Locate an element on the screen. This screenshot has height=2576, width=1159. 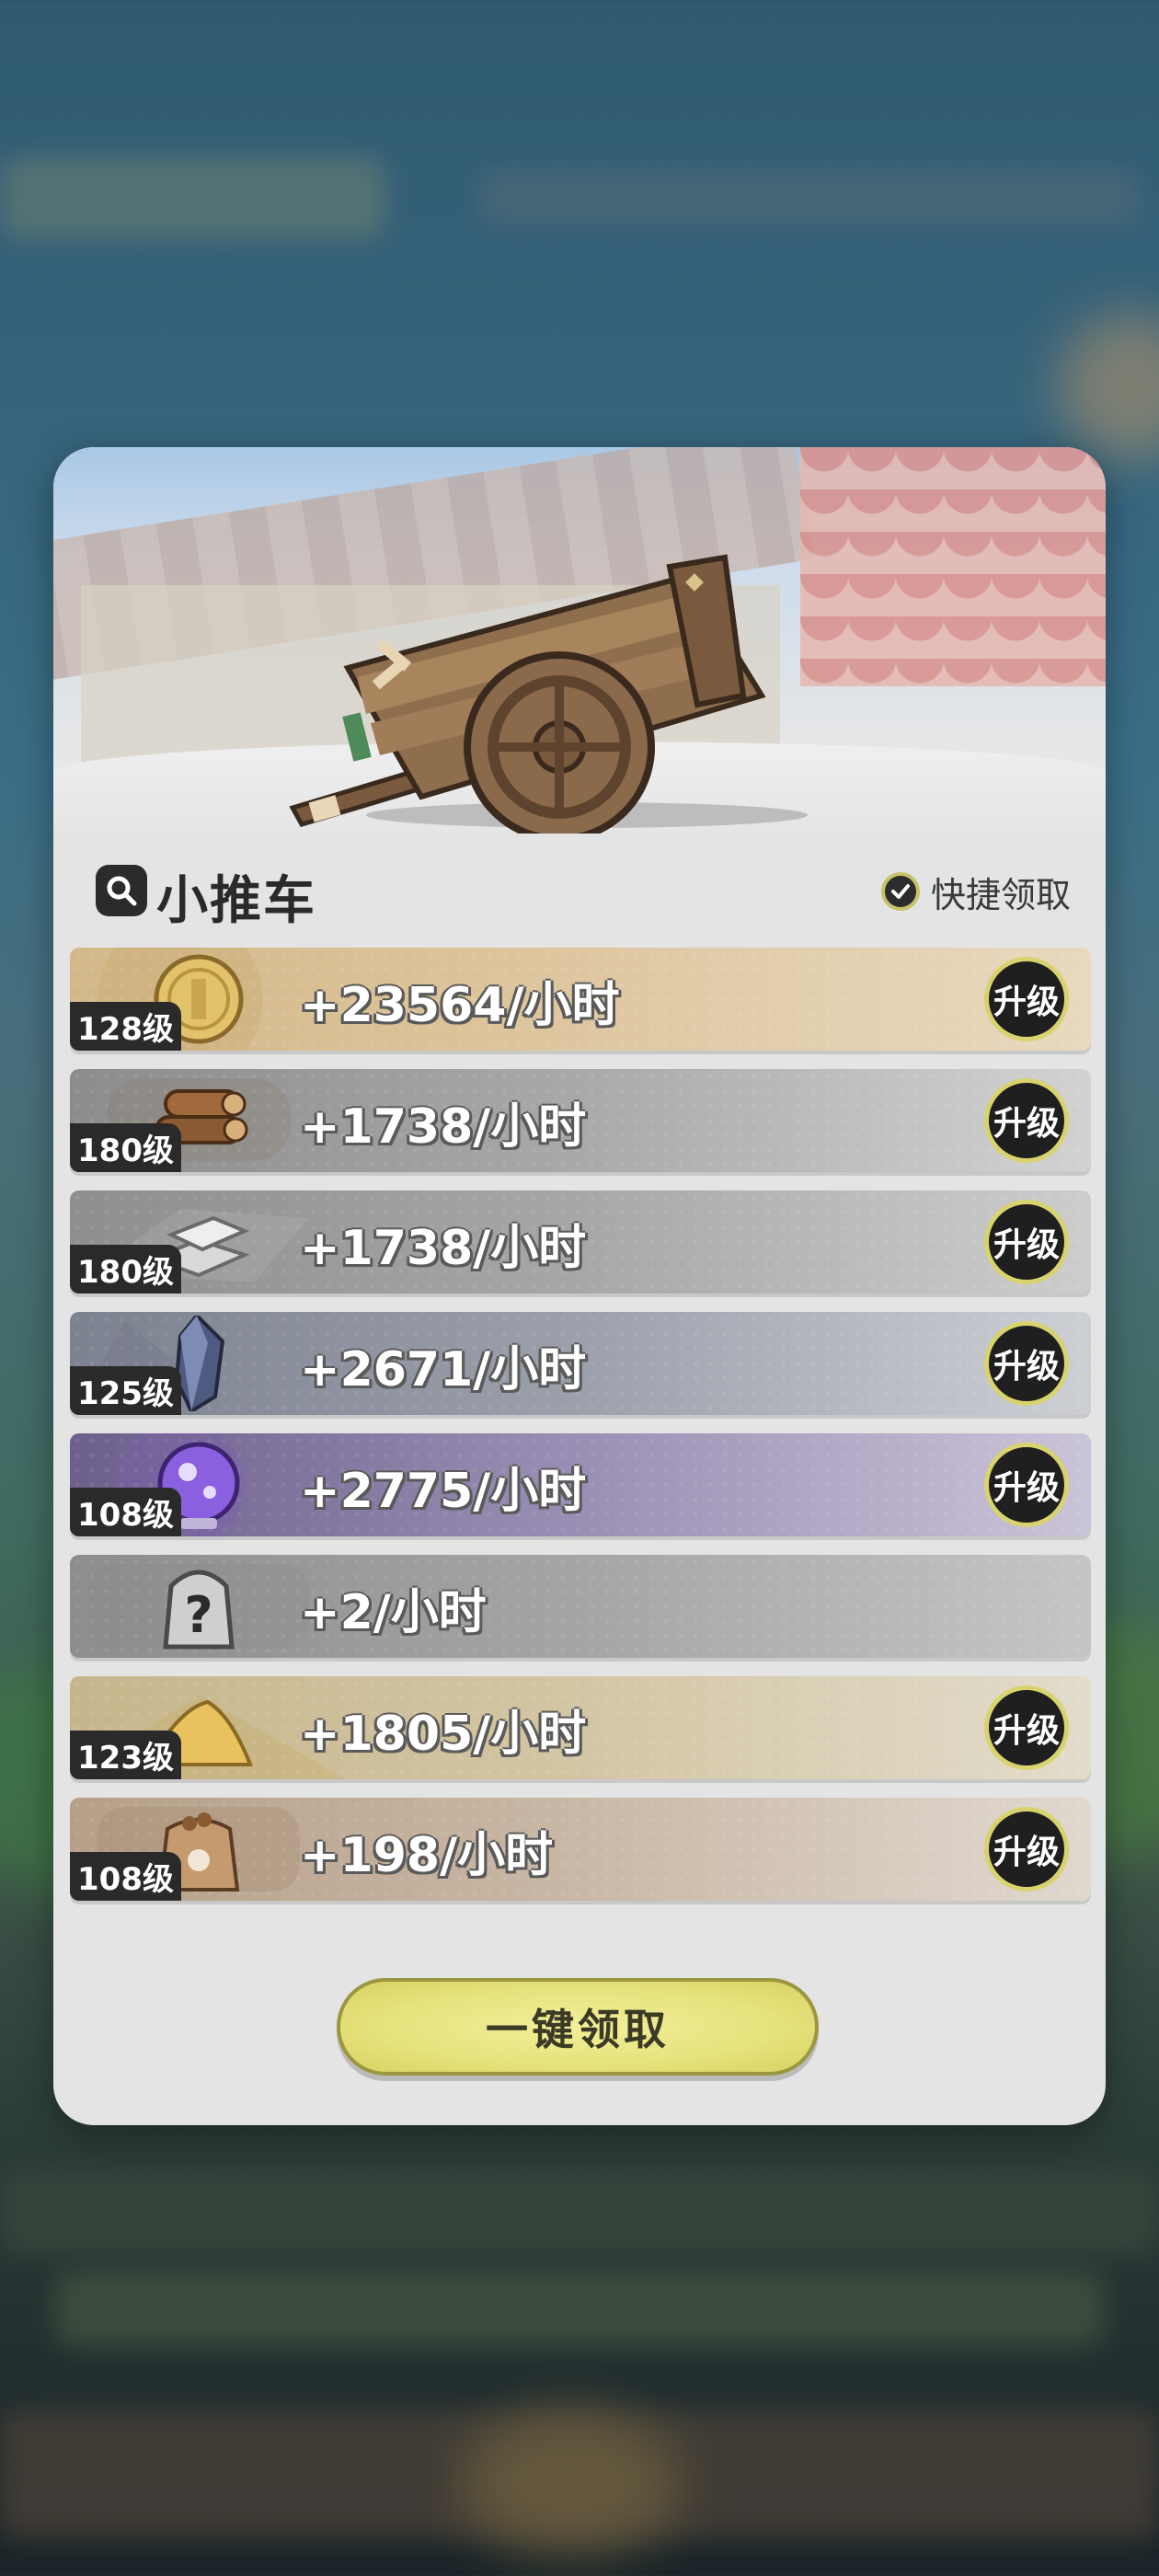
resource-row-iron: 180级 +1738/小时 升级 is located at coordinates (580, 1242).